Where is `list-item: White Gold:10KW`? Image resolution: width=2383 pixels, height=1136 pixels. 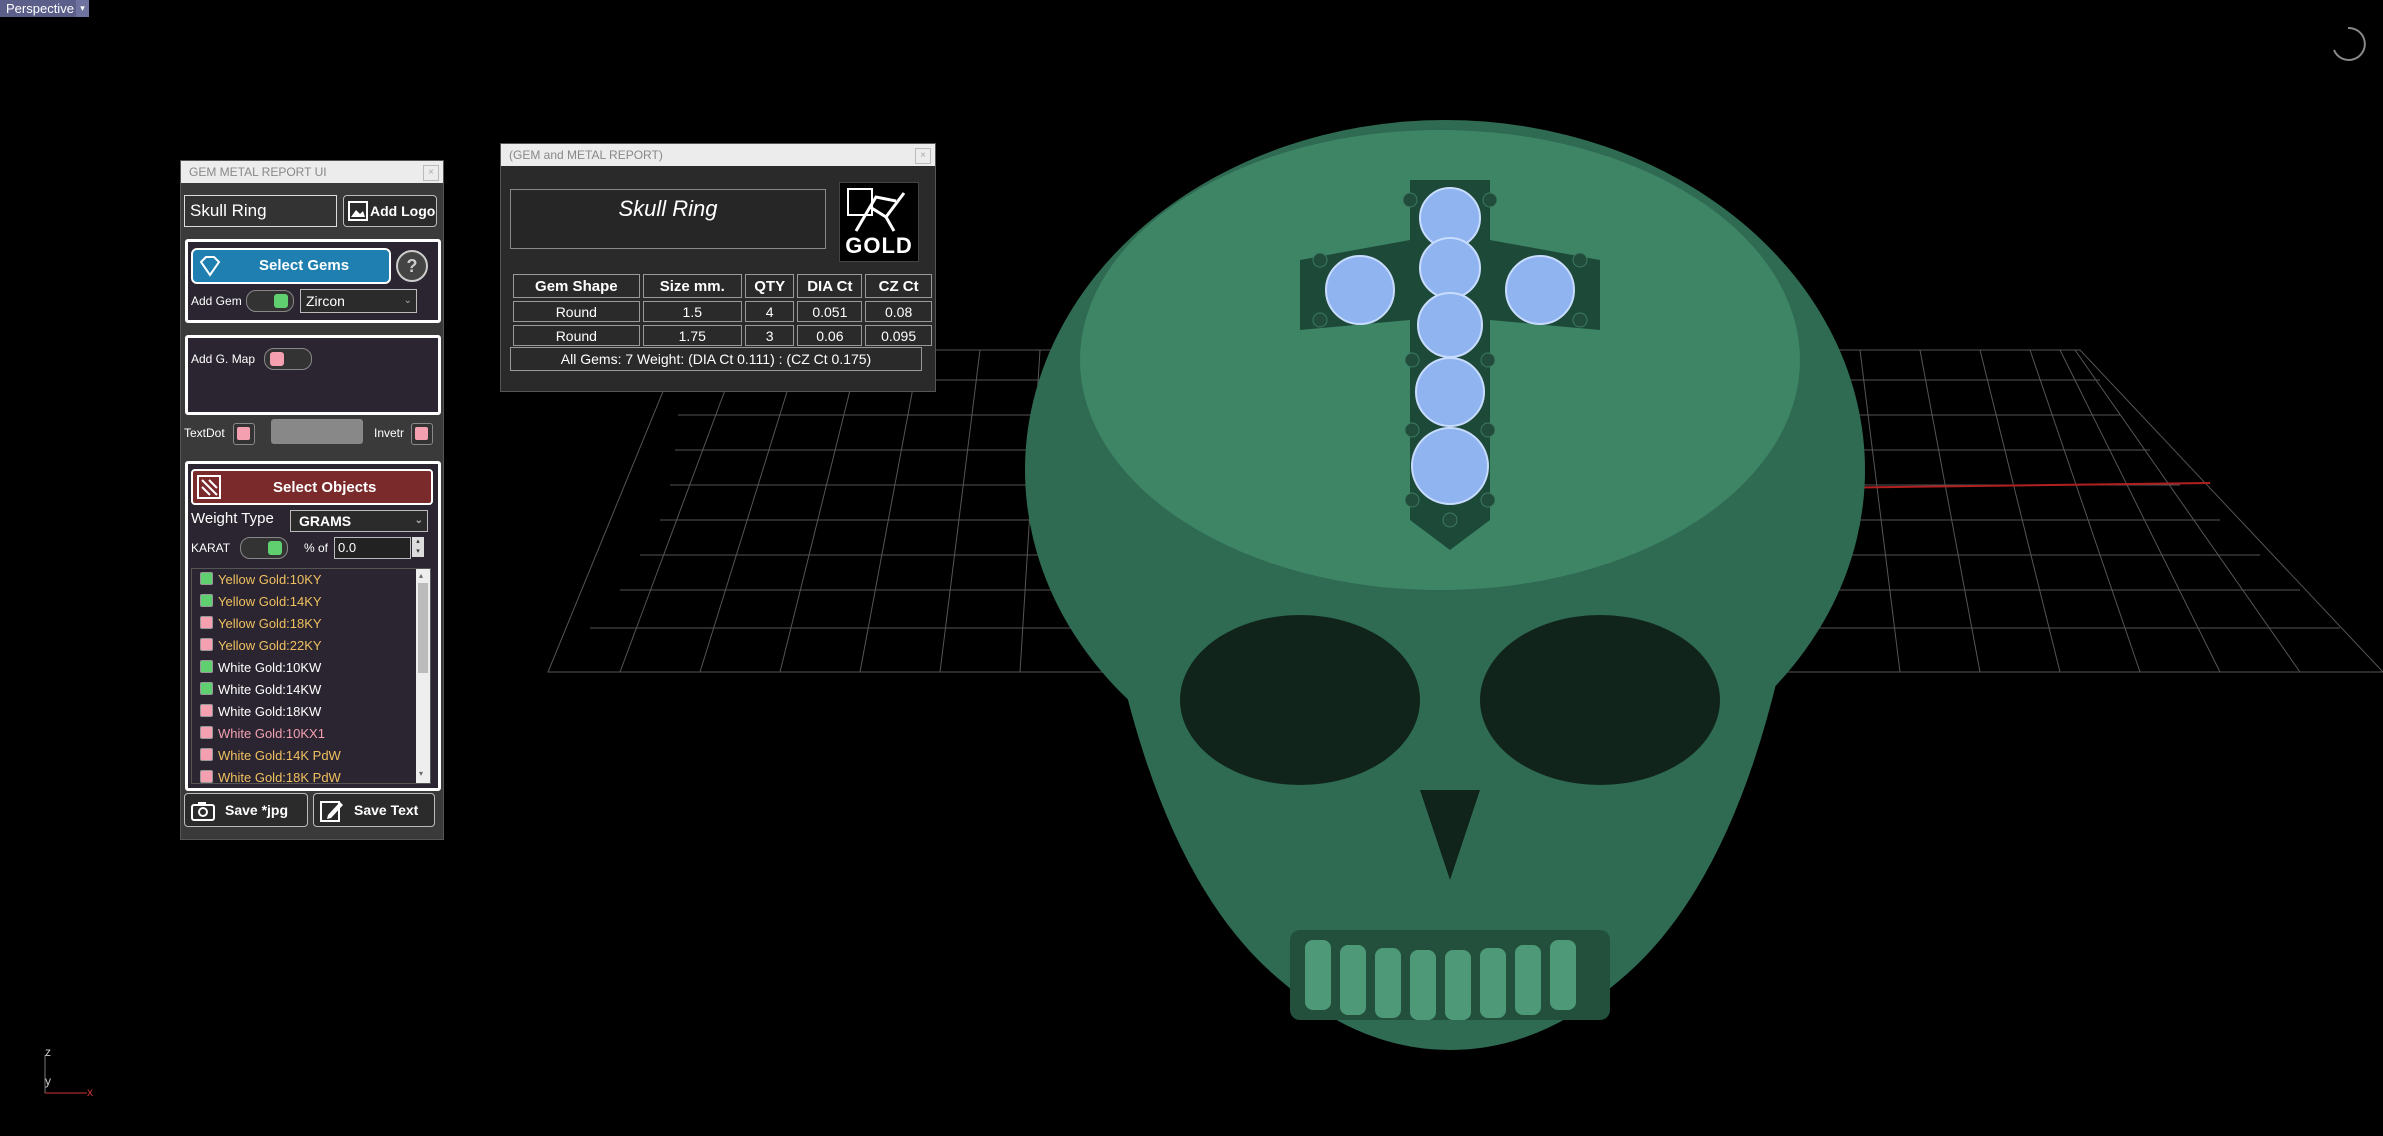 list-item: White Gold:10KW is located at coordinates (260, 668).